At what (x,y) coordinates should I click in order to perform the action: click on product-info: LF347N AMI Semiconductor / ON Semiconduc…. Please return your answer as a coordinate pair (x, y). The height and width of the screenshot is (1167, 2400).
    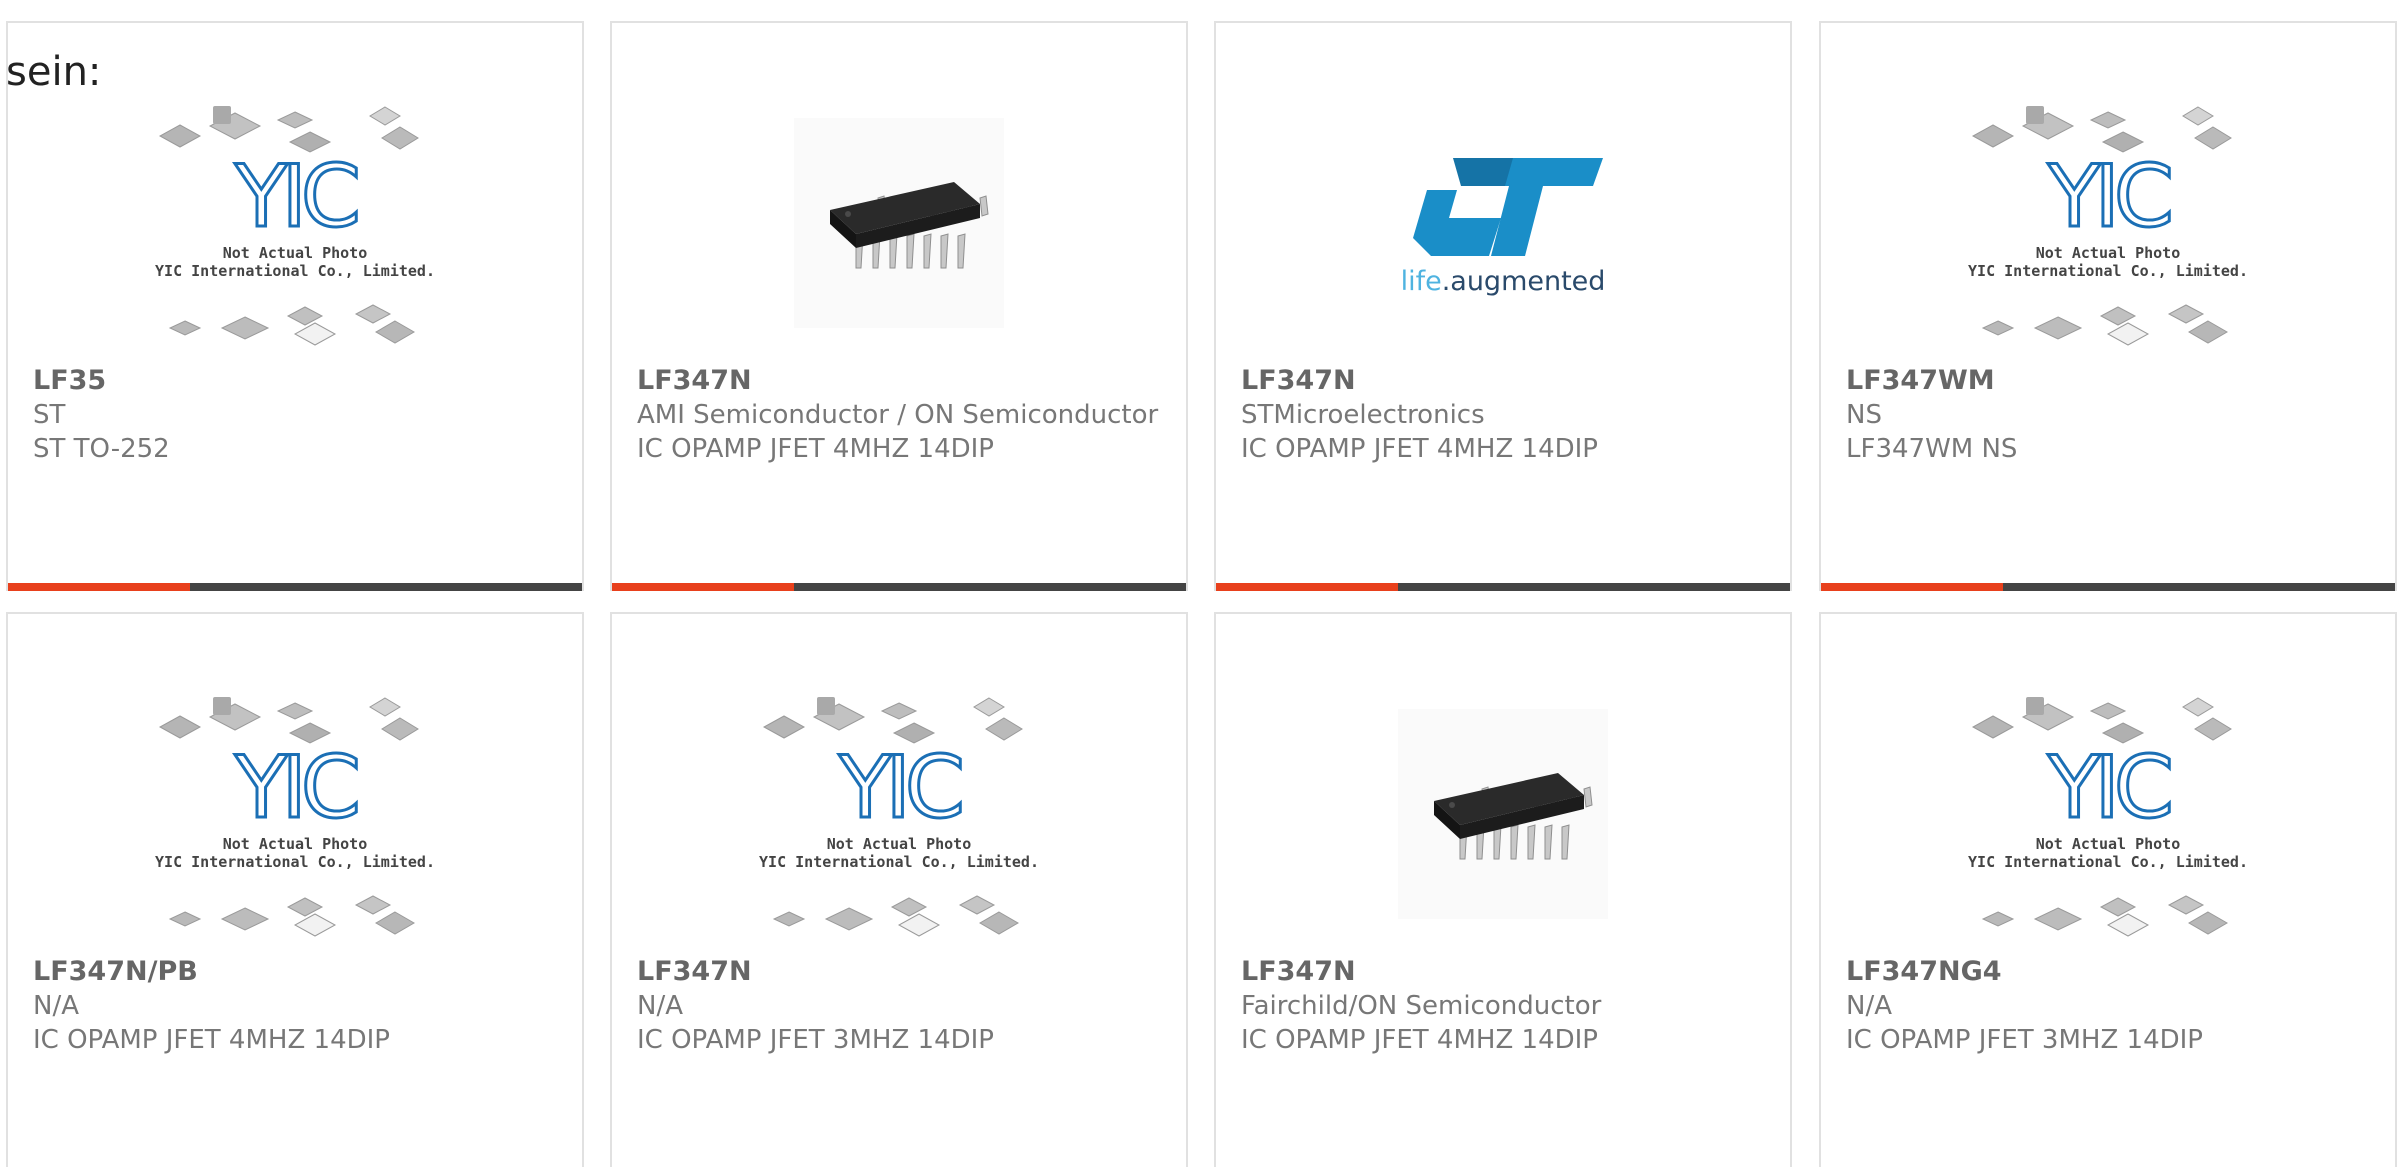
    Looking at the image, I should click on (901, 415).